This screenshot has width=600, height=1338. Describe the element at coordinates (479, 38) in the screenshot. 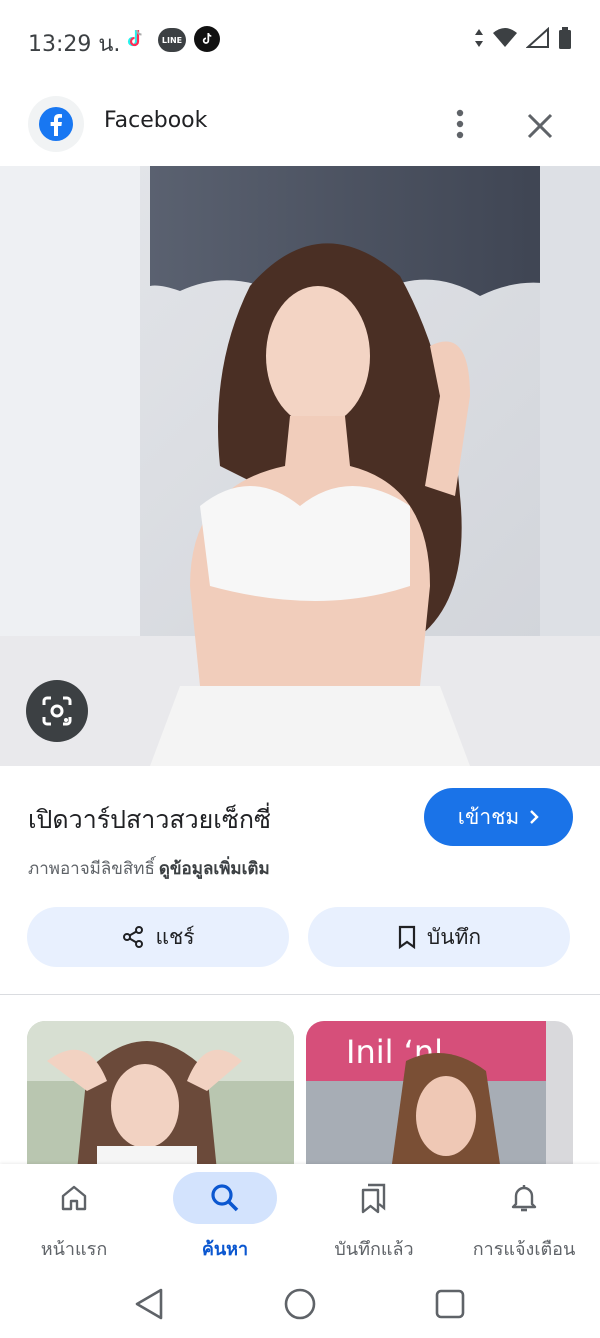

I see `data-arrows-icon` at that location.